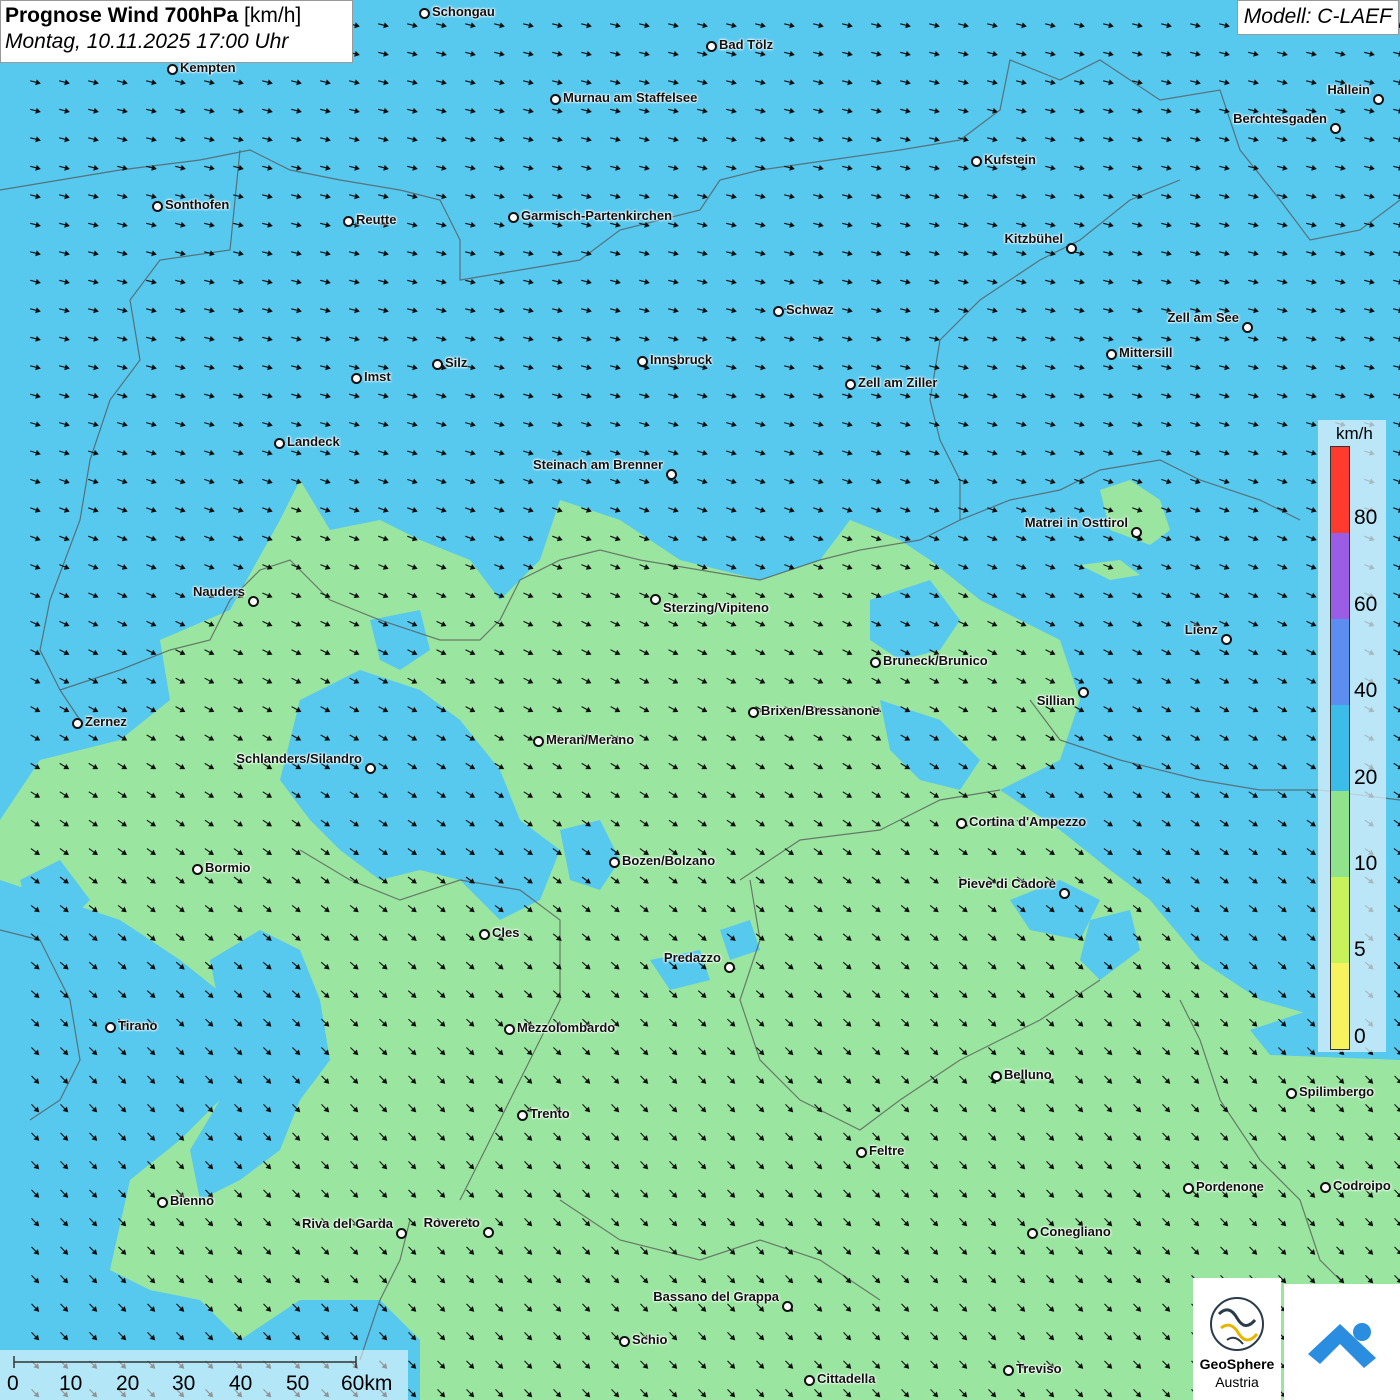 This screenshot has height=1400, width=1400. What do you see at coordinates (898, 382) in the screenshot?
I see `city-label: Zell am Ziller` at bounding box center [898, 382].